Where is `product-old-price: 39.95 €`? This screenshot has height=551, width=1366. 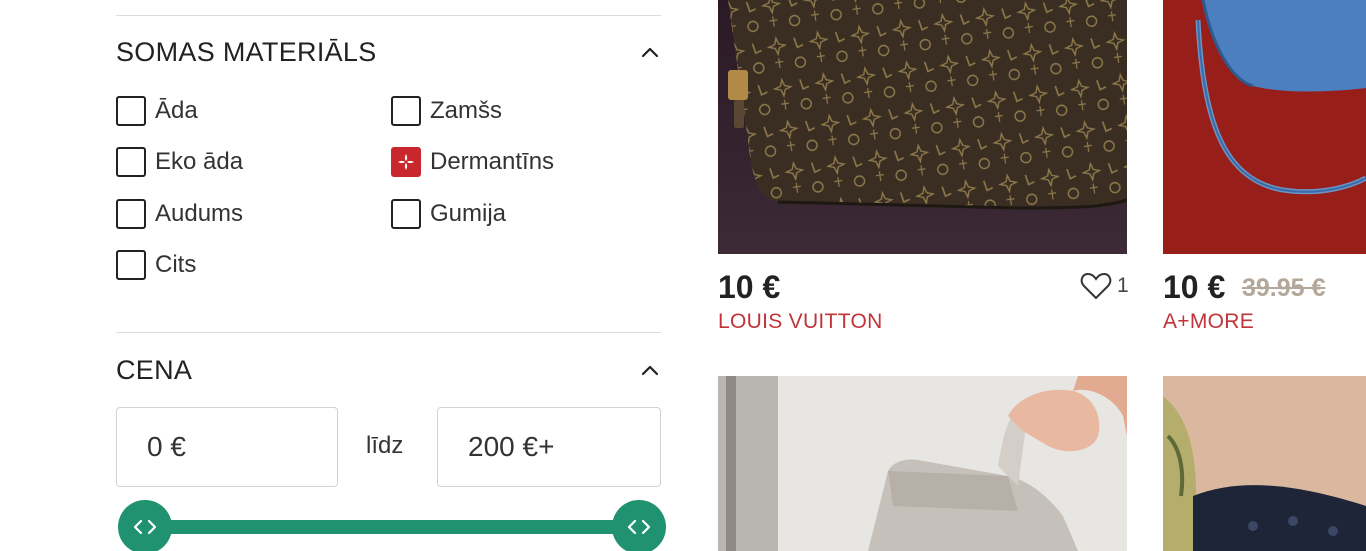
product-old-price: 39.95 € is located at coordinates (1284, 288).